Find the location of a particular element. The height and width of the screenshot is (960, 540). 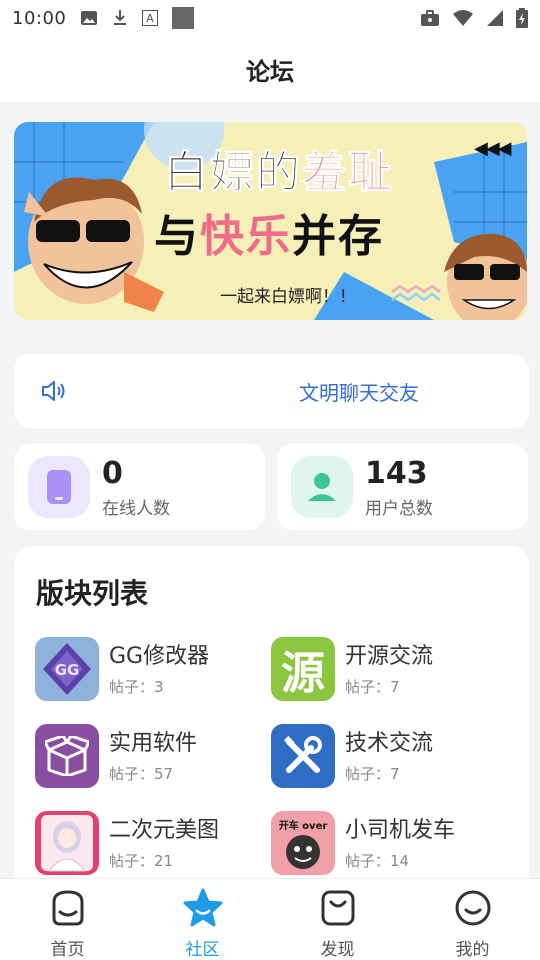

anime-icon is located at coordinates (67, 843).